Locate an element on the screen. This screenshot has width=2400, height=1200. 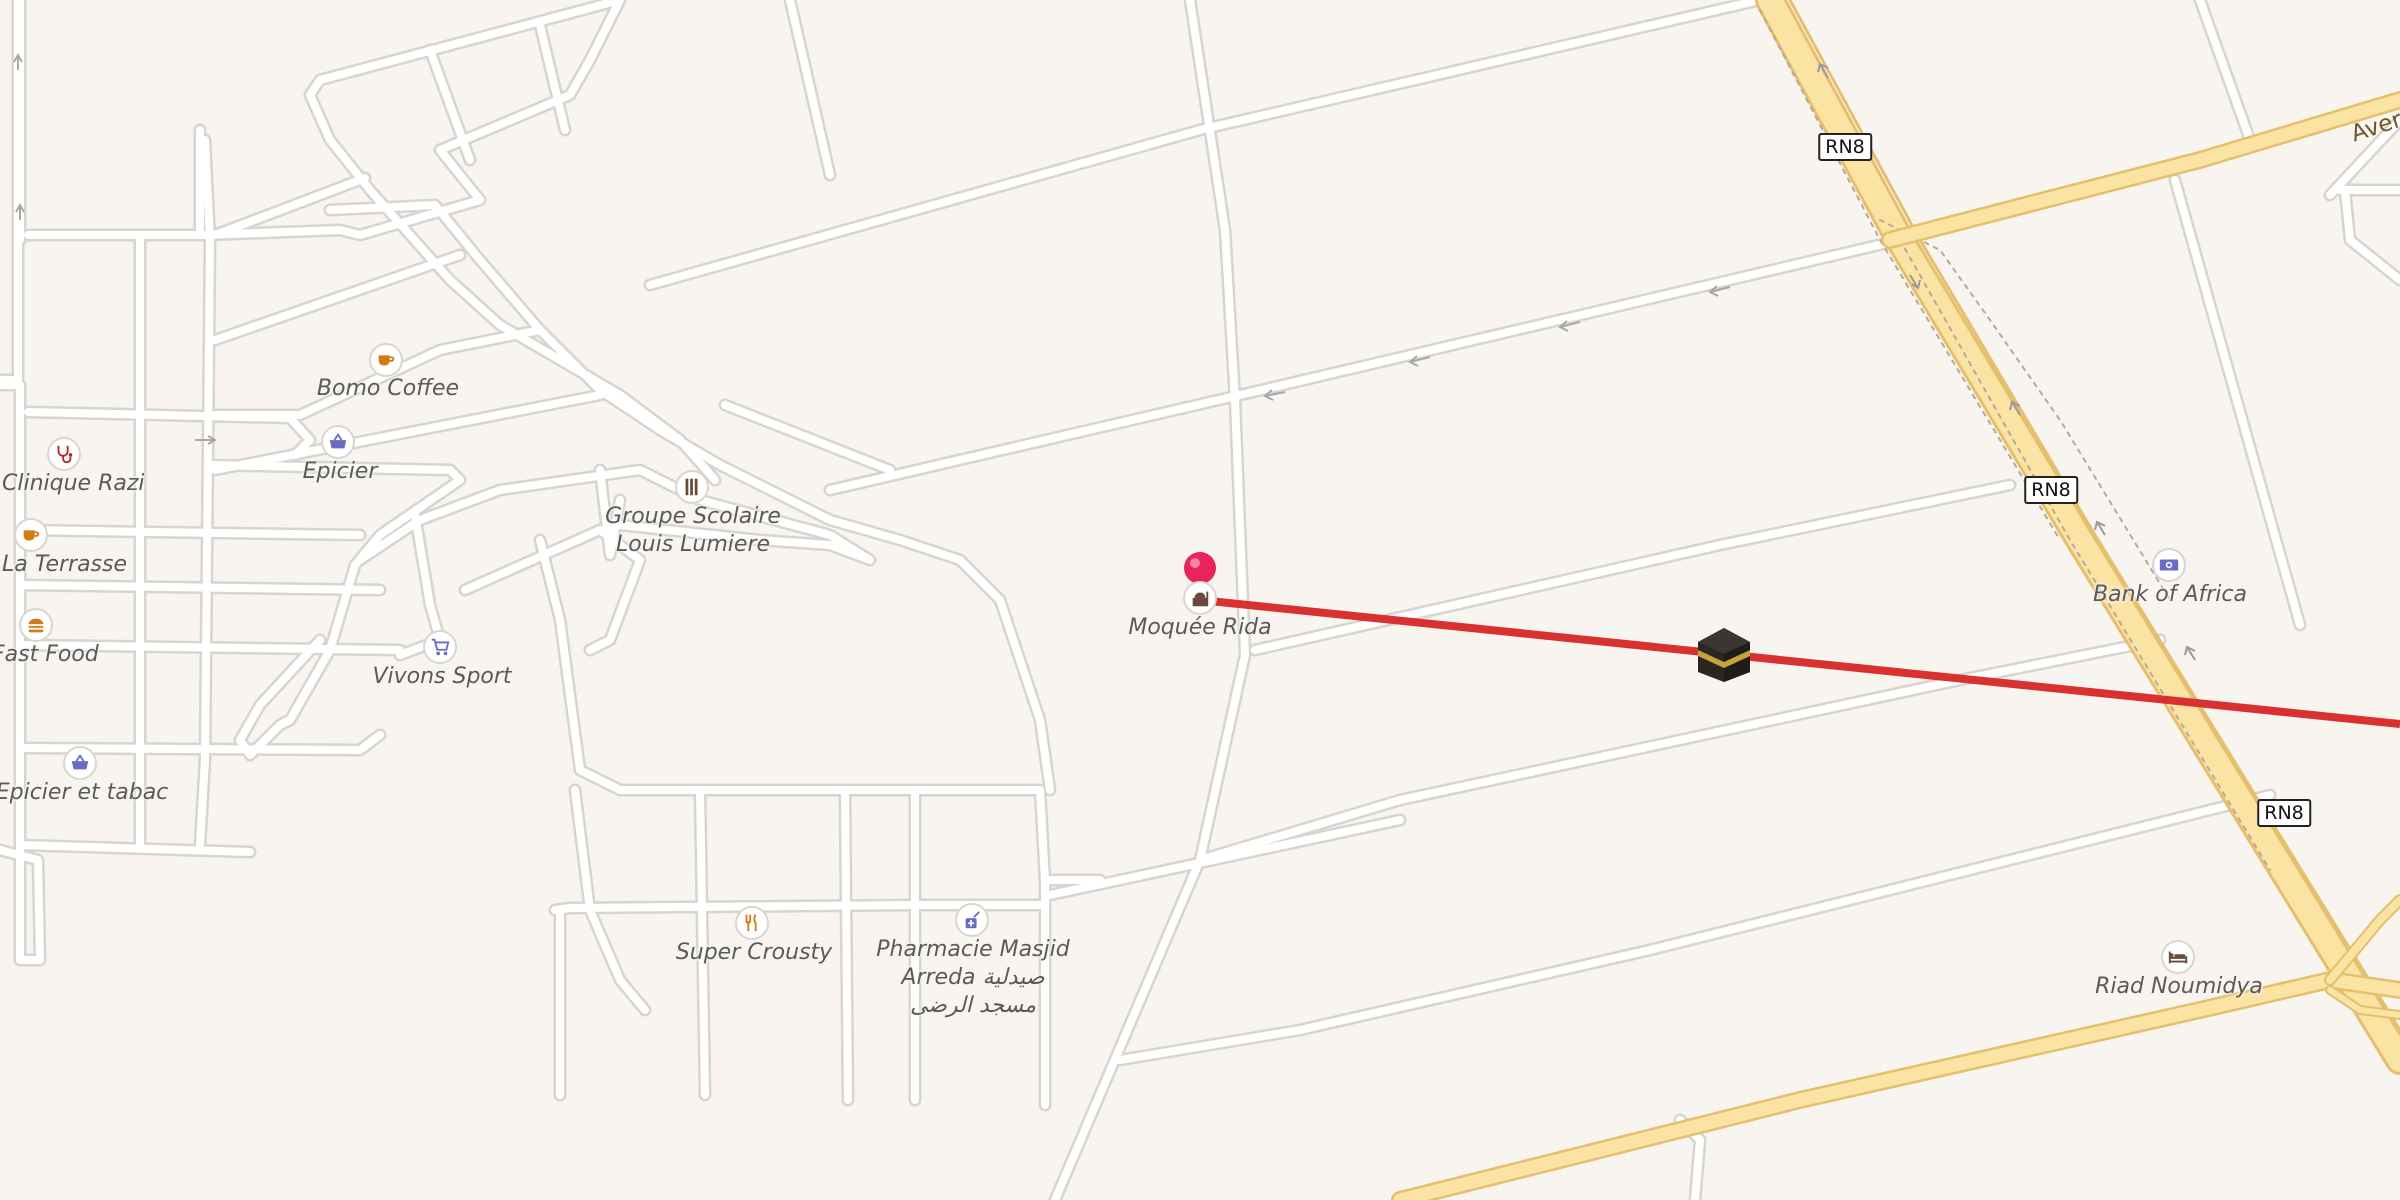
poi-label-groupe-scolaire-line1: Groupe Scolaire is located at coordinates (693, 516).